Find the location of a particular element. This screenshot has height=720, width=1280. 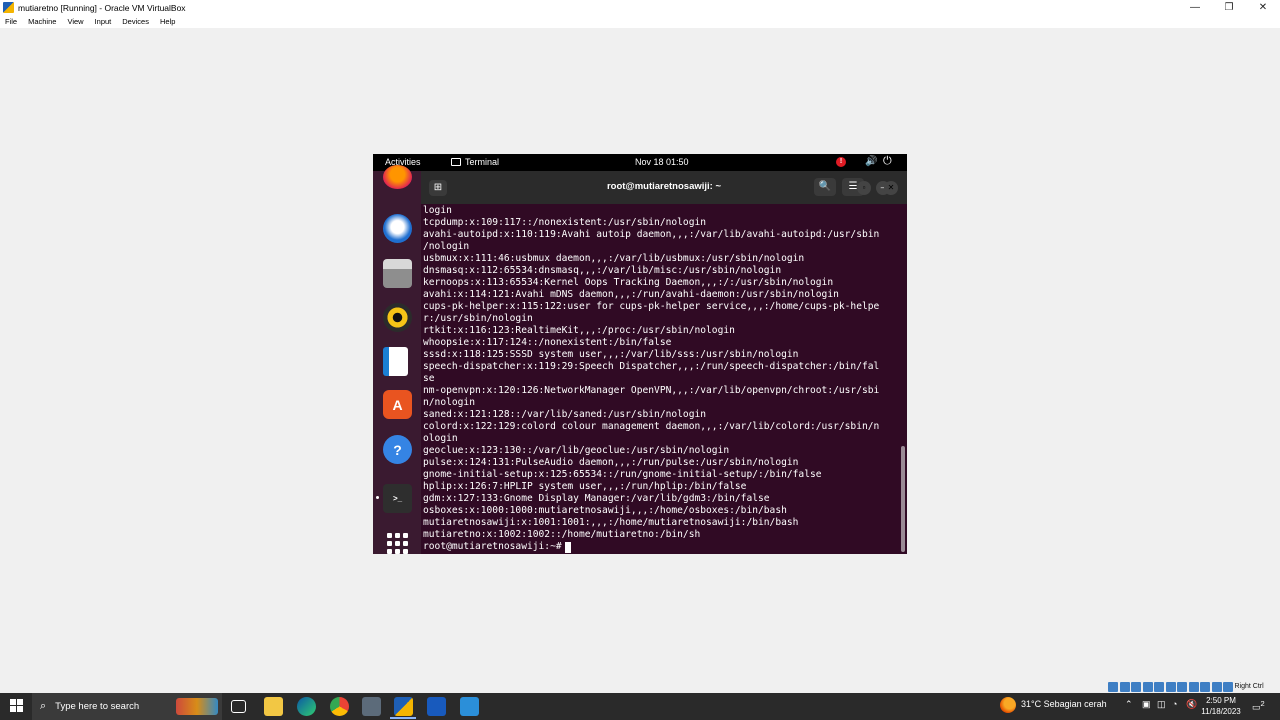

optical-drive-icon is located at coordinates (1124, 686).